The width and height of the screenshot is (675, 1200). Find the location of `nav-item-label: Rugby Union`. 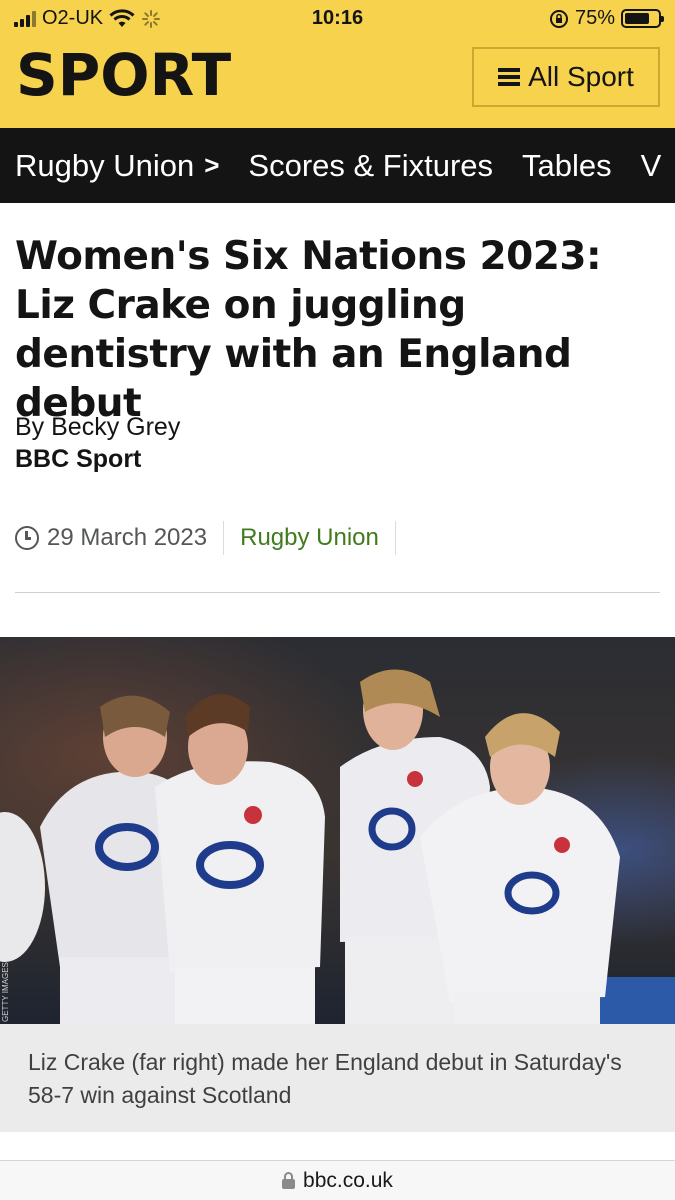

nav-item-label: Rugby Union is located at coordinates (105, 165).